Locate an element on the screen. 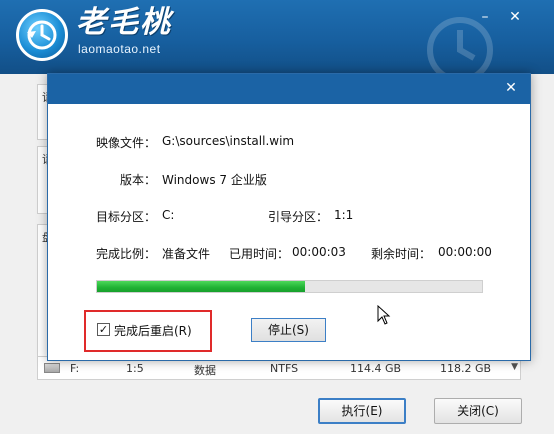  minimize-button: – is located at coordinates (485, 17).